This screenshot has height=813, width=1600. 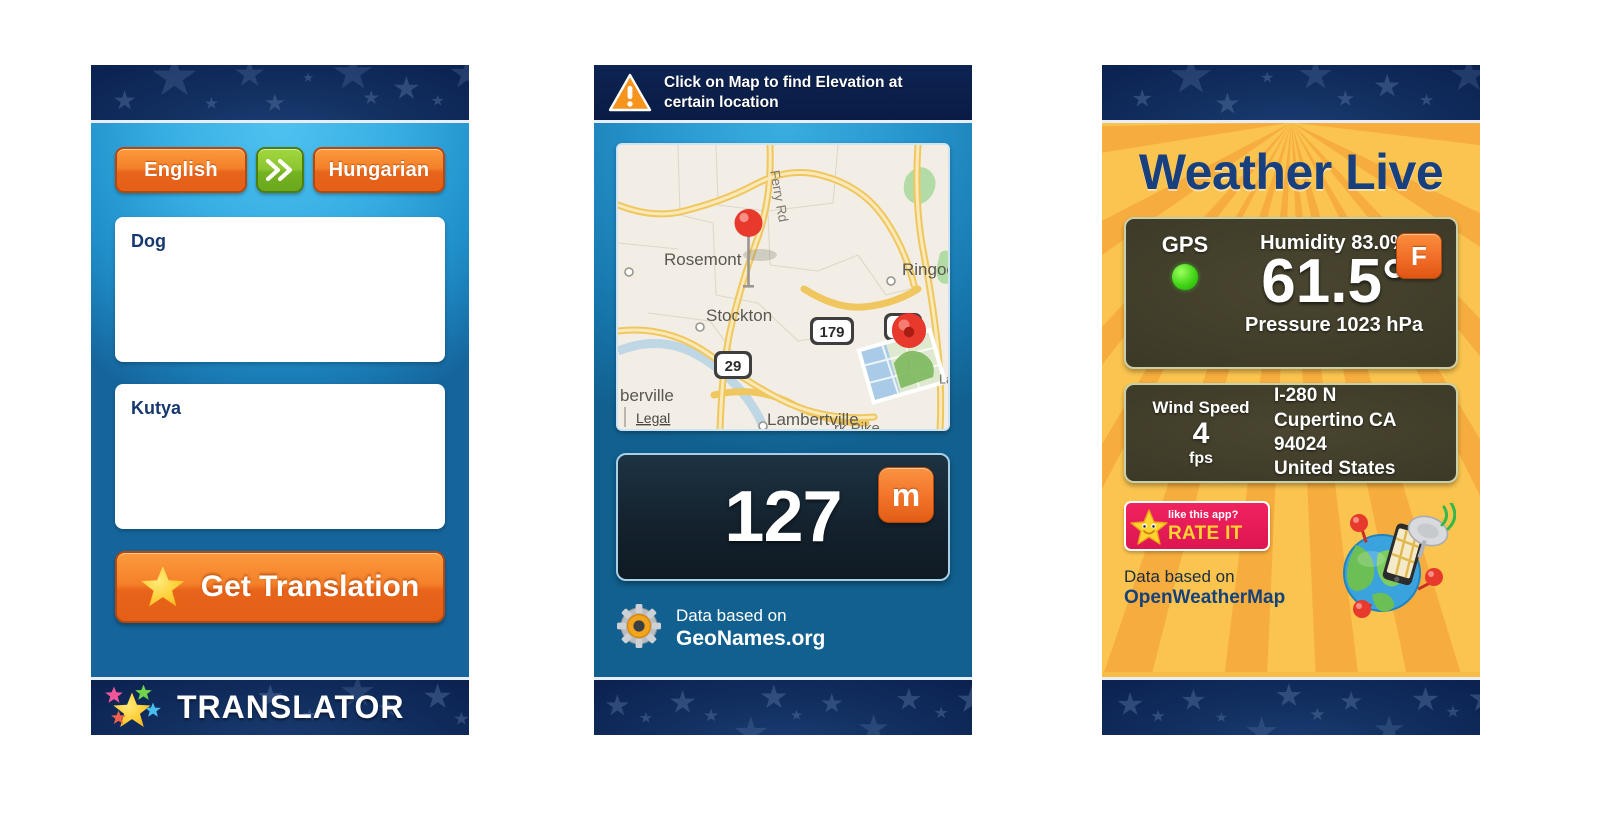 I want to click on elevation-header-line1: Click on Map to find Elevation at, so click(x=783, y=83).